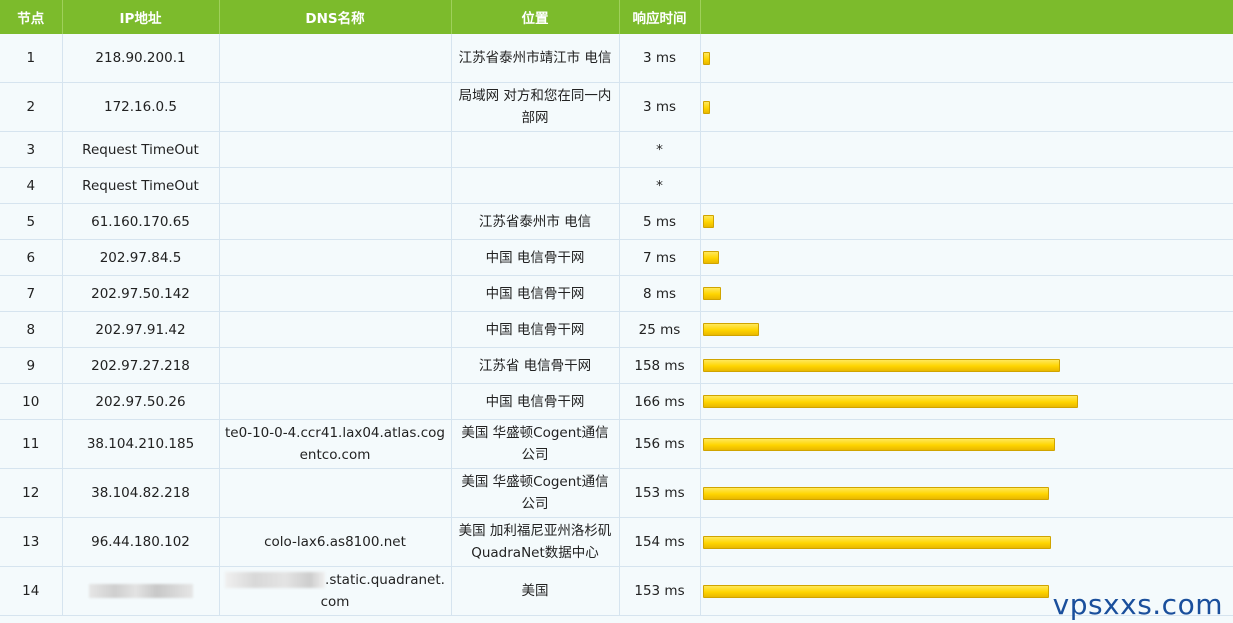  Describe the element at coordinates (616, 149) in the screenshot. I see `table-row: 3 Request TimeOut *` at that location.